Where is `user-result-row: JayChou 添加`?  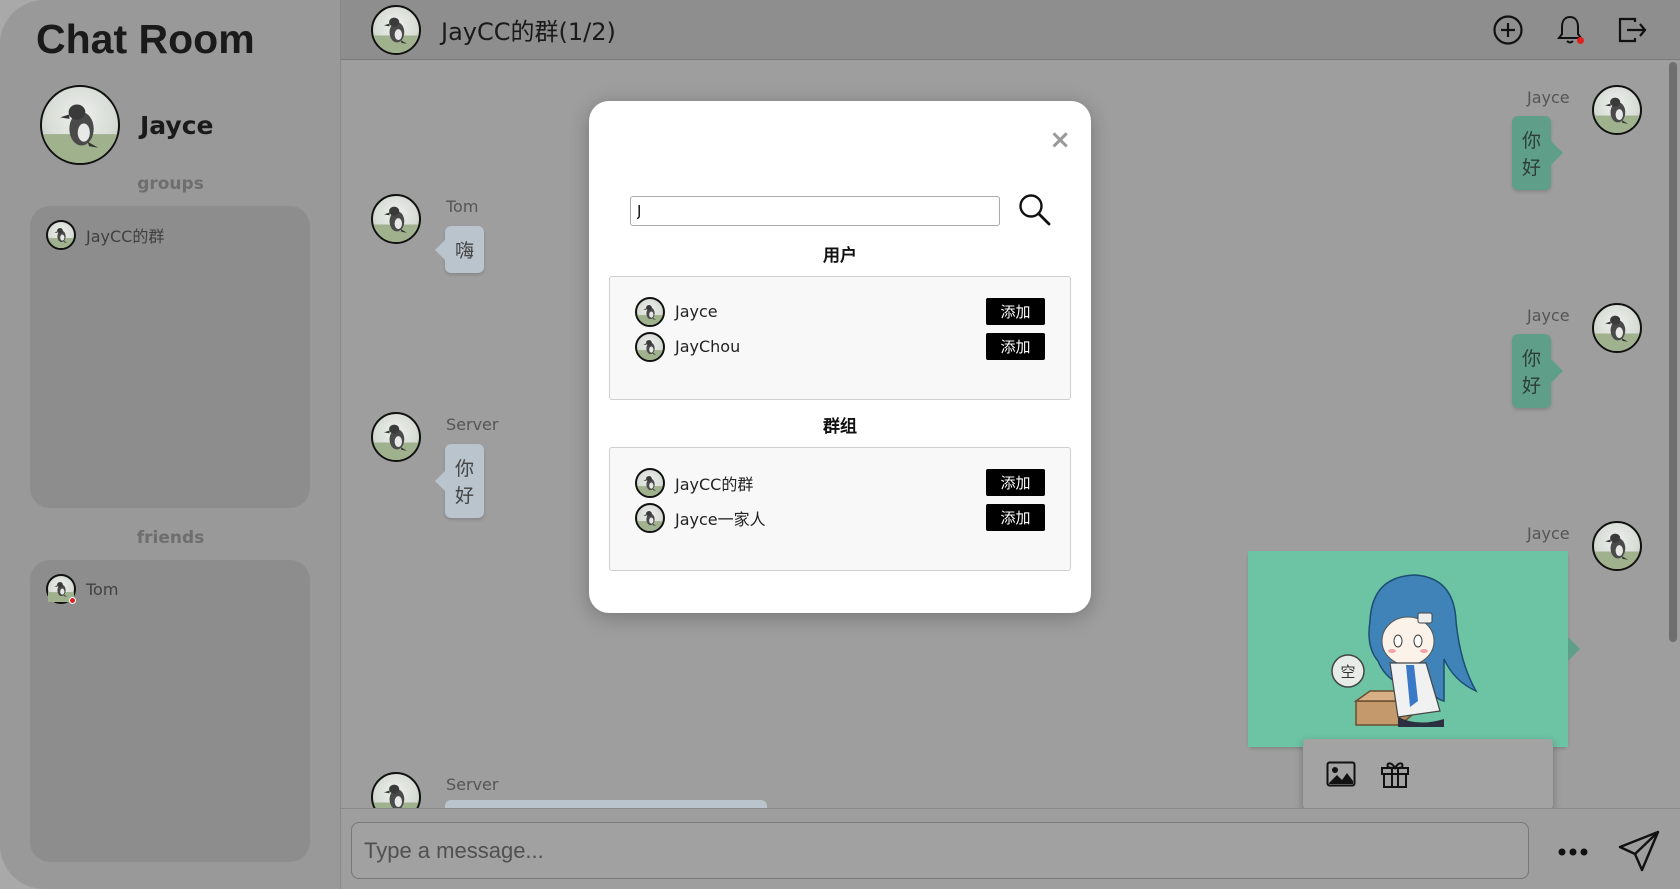 user-result-row: JayChou 添加 is located at coordinates (840, 346).